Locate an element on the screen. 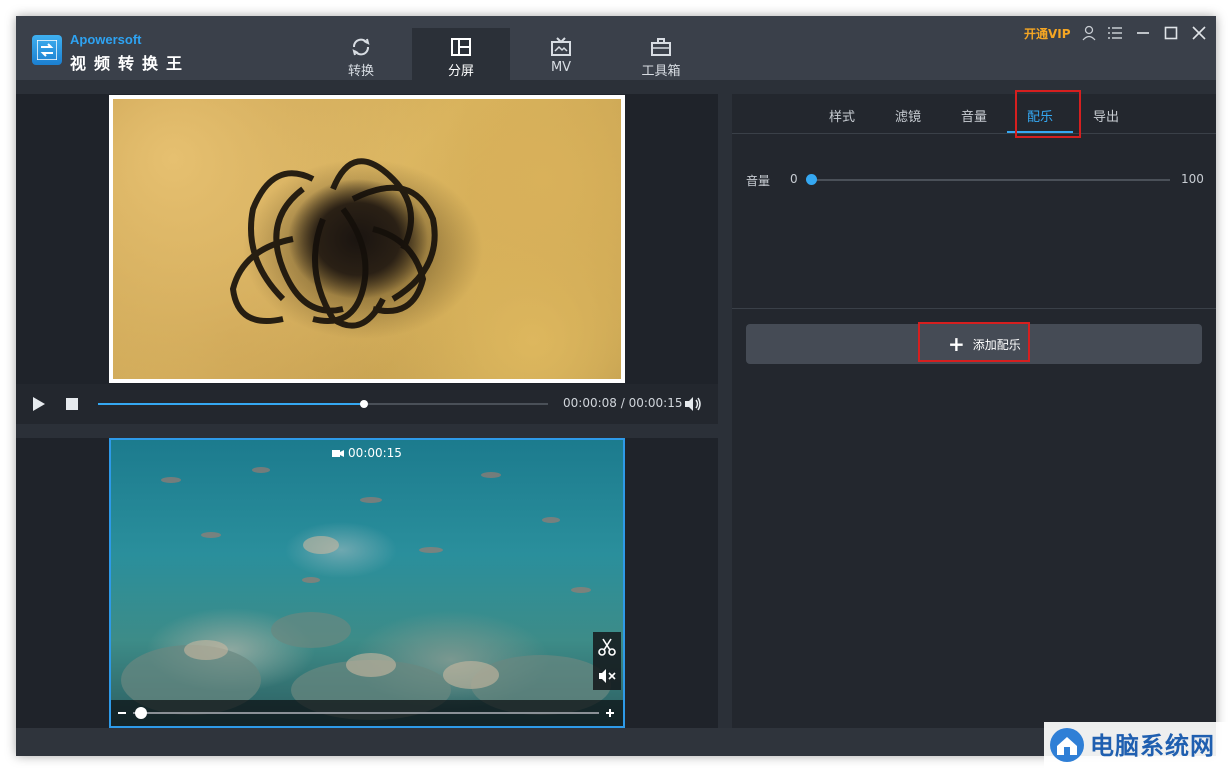 This screenshot has height=772, width=1232. user-icon is located at coordinates (1089, 33).